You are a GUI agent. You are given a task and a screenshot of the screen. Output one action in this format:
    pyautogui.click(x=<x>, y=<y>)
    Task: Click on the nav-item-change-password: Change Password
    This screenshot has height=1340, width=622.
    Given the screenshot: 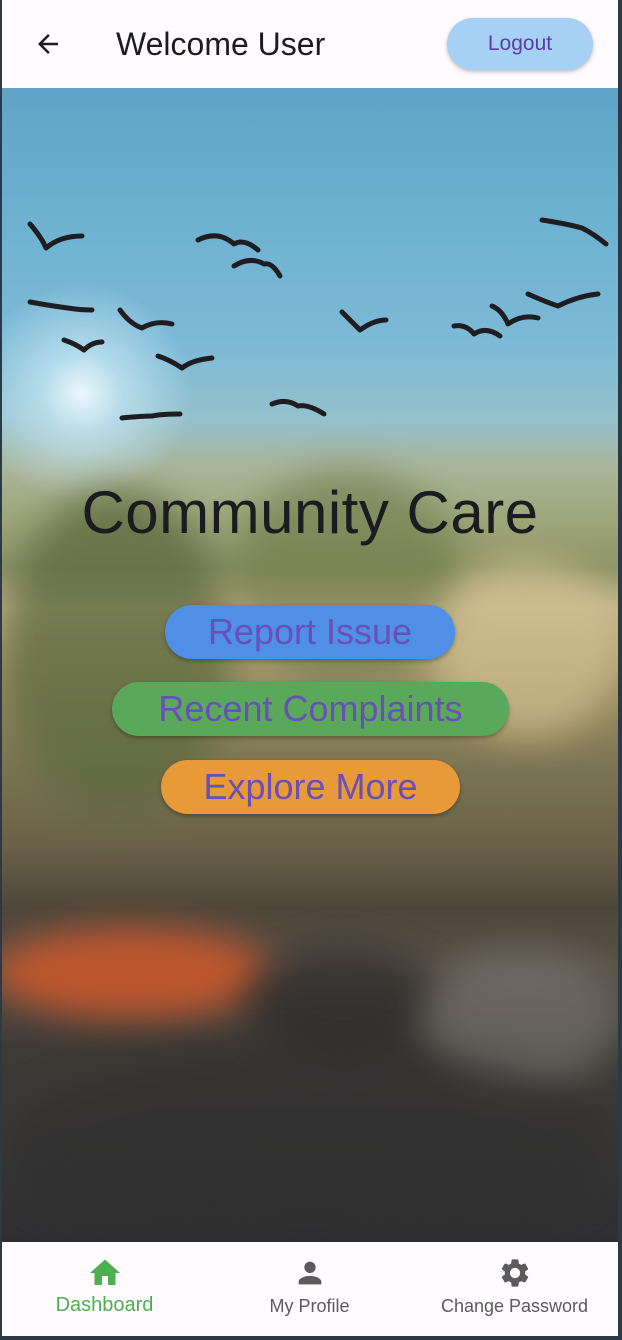 What is the action you would take?
    pyautogui.click(x=514, y=1289)
    